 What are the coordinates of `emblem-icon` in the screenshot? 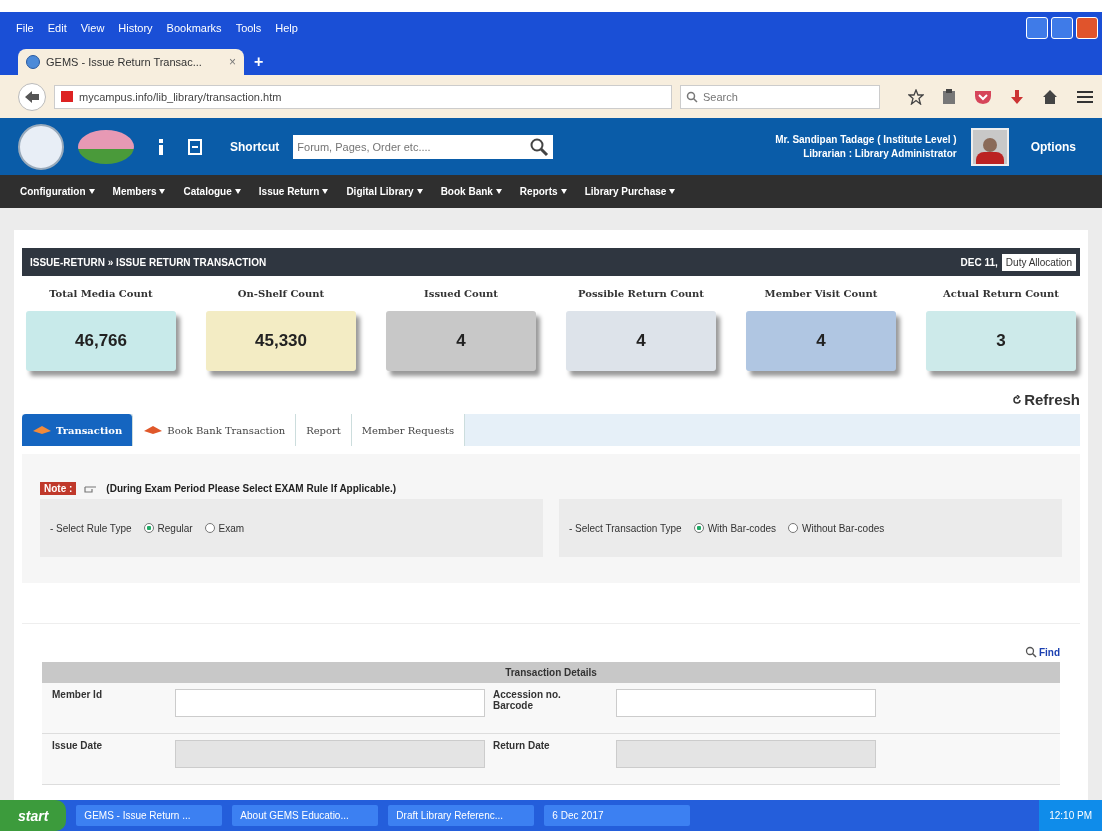 It's located at (106, 146).